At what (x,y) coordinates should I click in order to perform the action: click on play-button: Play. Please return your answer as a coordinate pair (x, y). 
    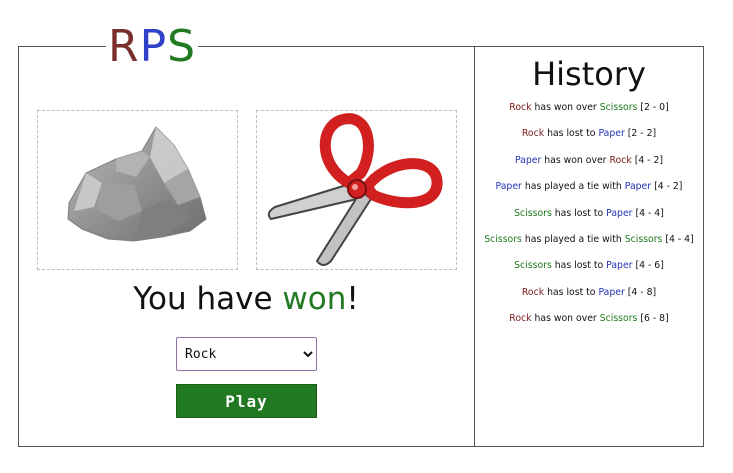
    Looking at the image, I should click on (246, 401).